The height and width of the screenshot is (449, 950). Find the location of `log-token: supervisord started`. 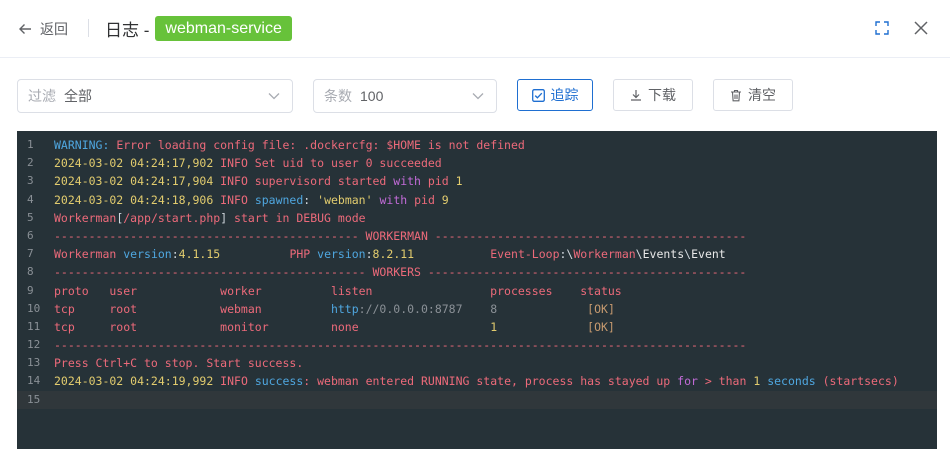

log-token: supervisord started is located at coordinates (320, 181).